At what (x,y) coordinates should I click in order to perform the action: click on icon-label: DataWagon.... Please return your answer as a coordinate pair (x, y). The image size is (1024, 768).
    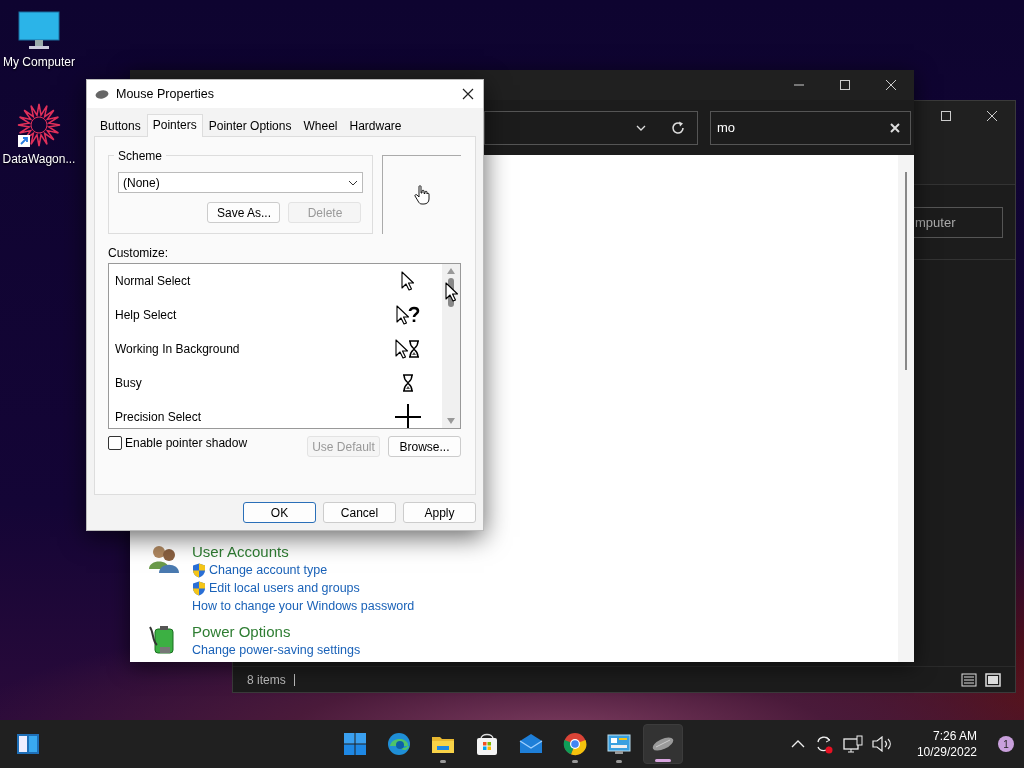
    Looking at the image, I should click on (39, 159).